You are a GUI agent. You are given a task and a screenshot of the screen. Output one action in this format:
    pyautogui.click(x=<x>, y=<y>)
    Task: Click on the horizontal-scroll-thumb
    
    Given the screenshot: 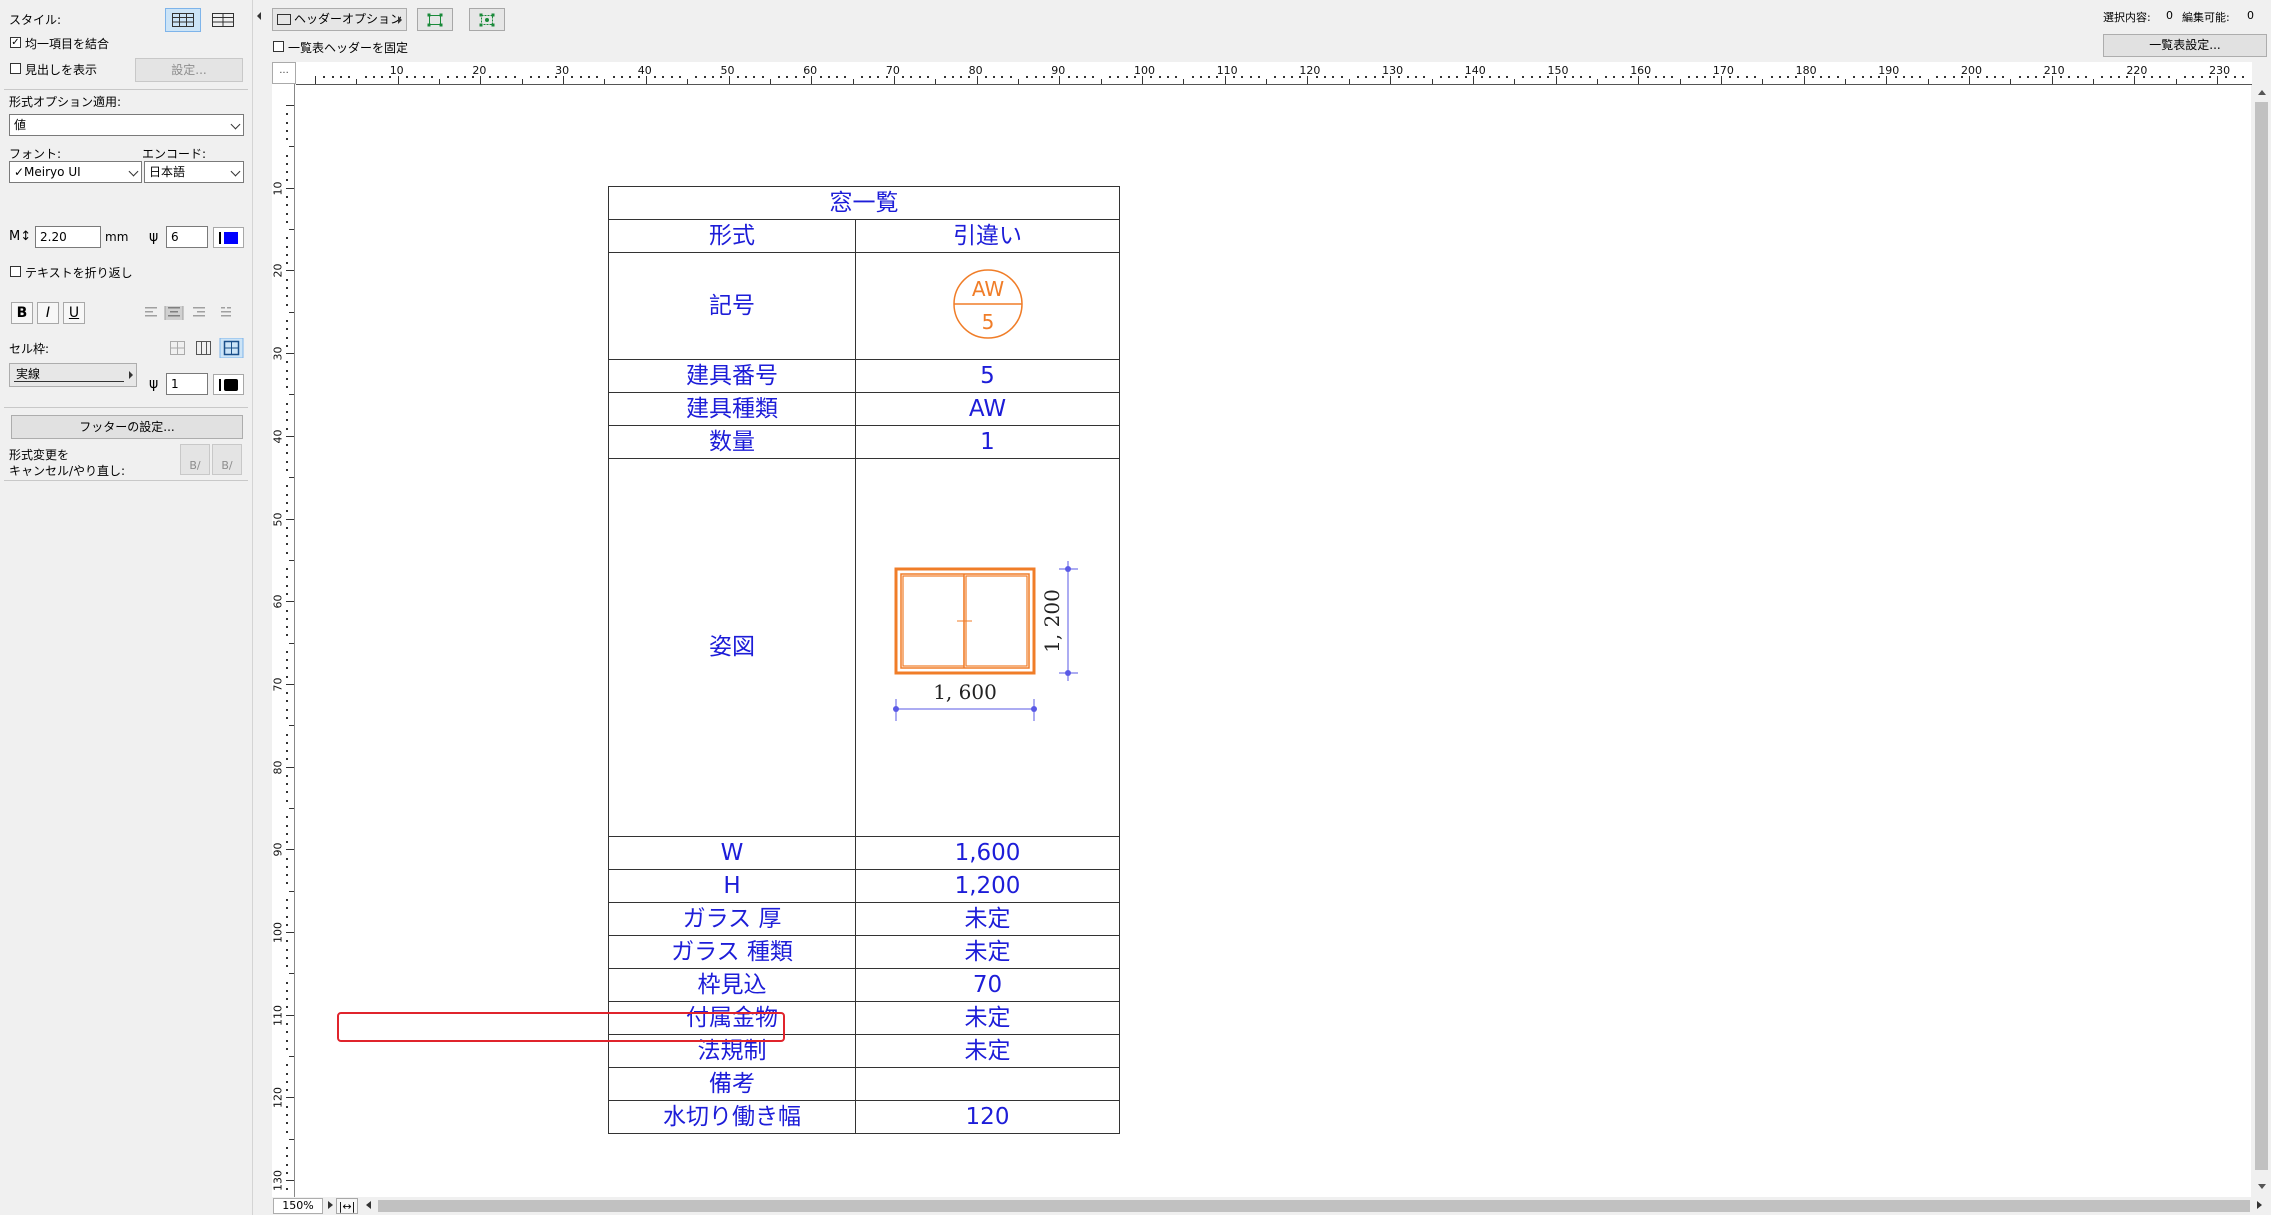 What is the action you would take?
    pyautogui.click(x=1314, y=1206)
    